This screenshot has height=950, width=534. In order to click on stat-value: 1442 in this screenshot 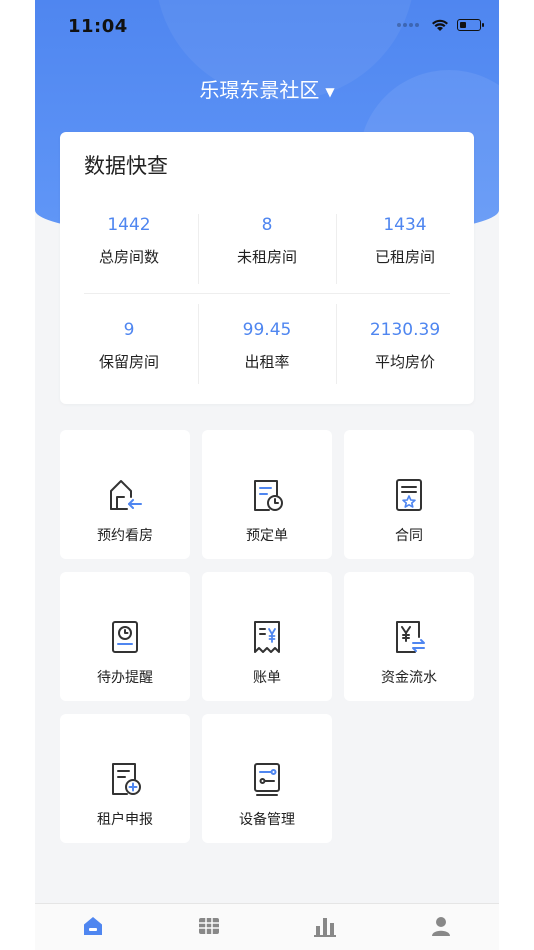, I will do `click(129, 225)`.